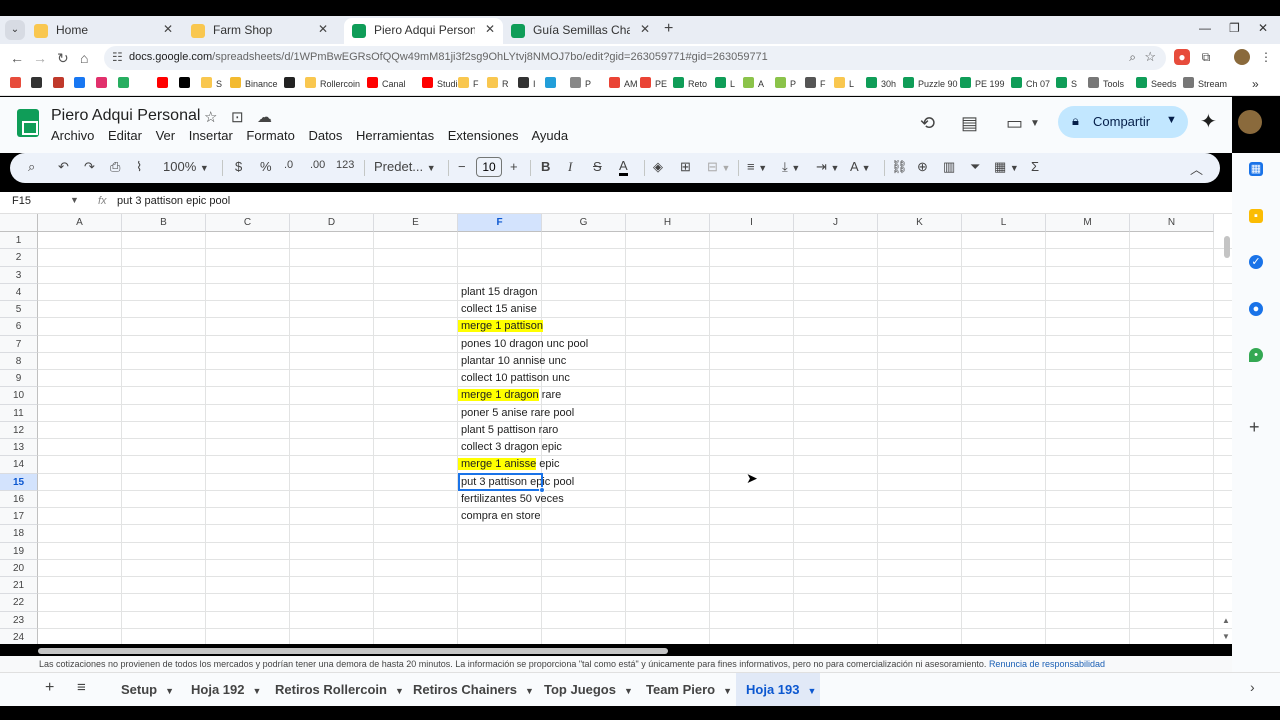  Describe the element at coordinates (221, 689) in the screenshot. I see `sheet-tab: Hoja 192 ▼` at that location.